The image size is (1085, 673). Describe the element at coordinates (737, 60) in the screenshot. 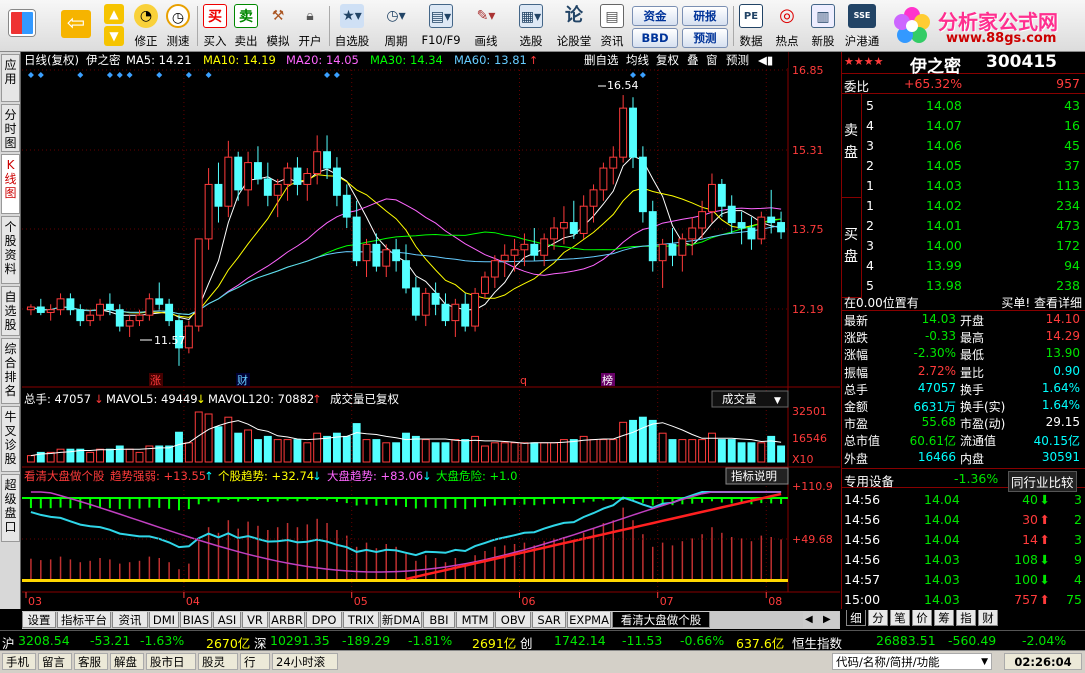

I see `forecast-button: 预测` at that location.